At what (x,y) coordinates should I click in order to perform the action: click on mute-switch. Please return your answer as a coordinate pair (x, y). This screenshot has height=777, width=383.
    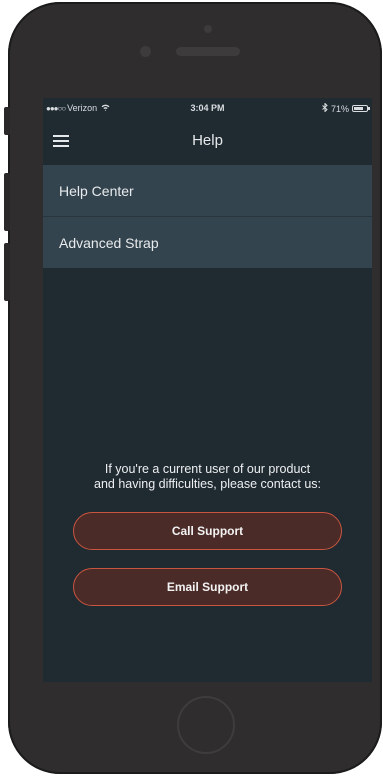
    Looking at the image, I should click on (7, 121).